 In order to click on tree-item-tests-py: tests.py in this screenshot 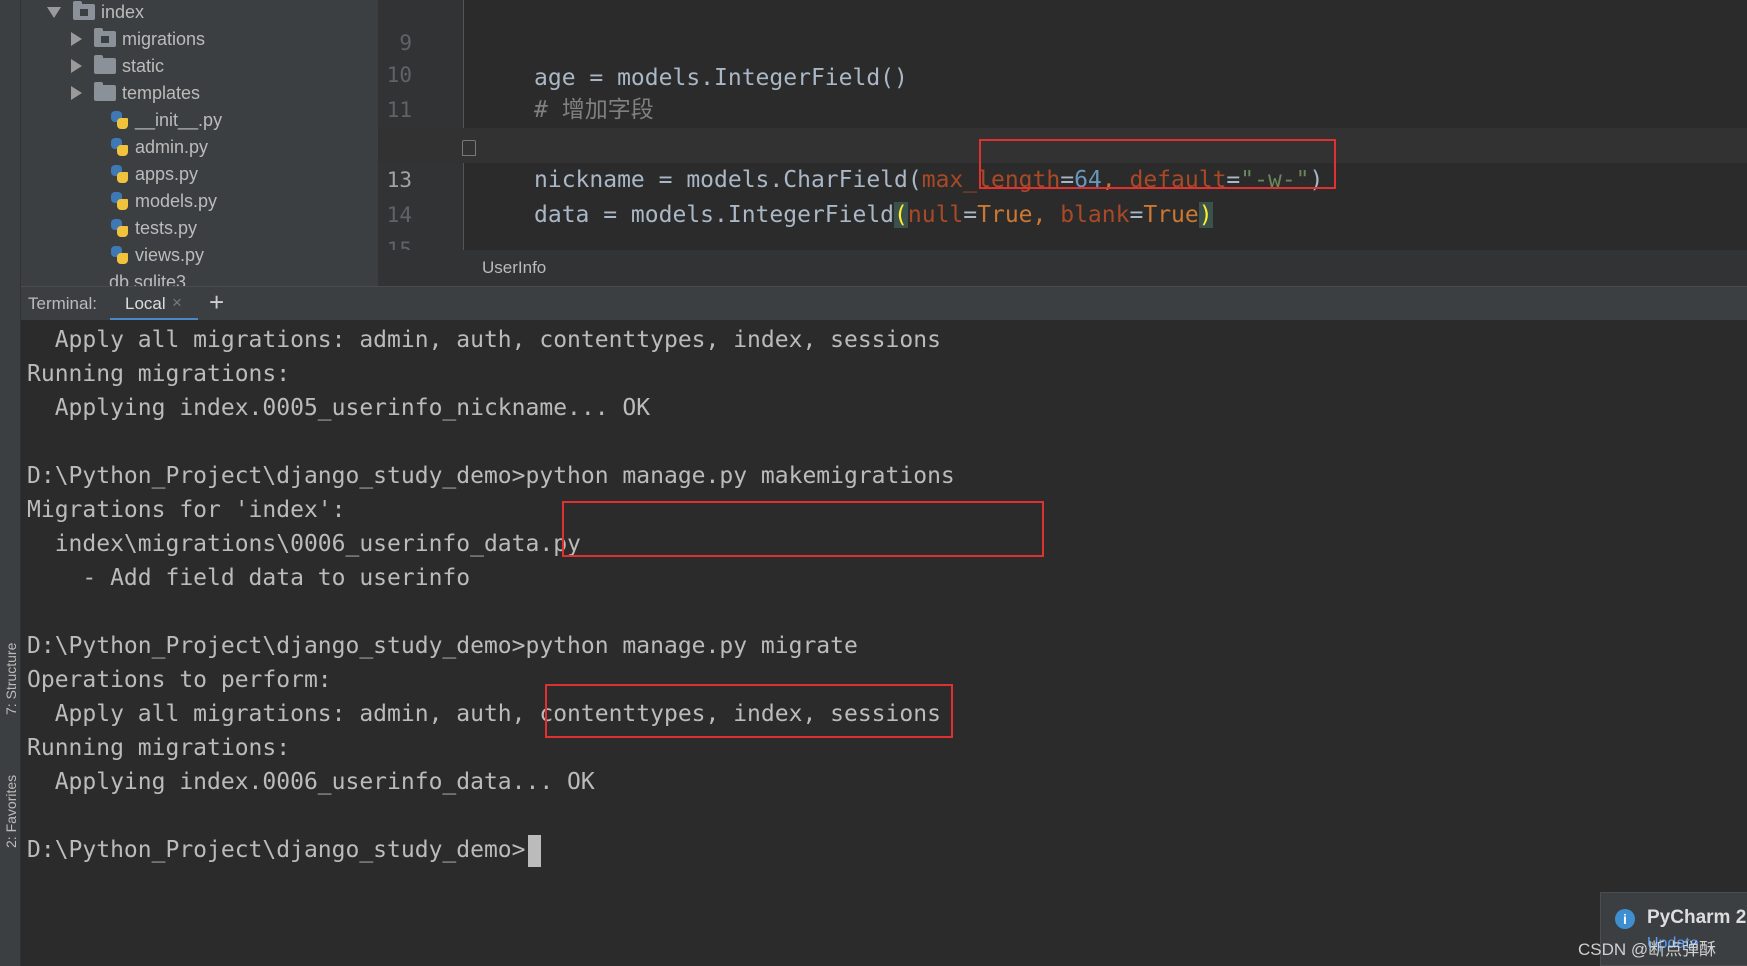, I will do `click(153, 228)`.